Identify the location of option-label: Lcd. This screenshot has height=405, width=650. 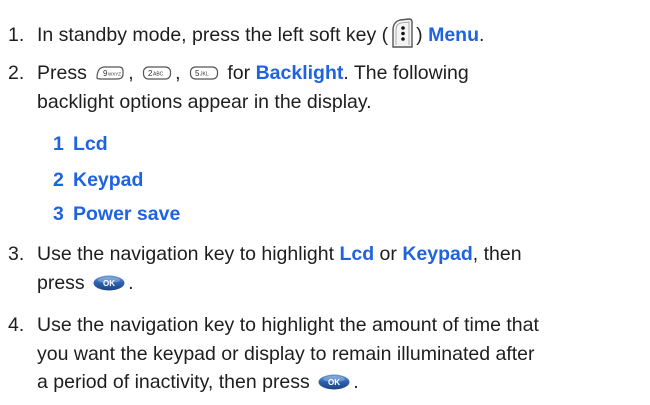
(90, 144).